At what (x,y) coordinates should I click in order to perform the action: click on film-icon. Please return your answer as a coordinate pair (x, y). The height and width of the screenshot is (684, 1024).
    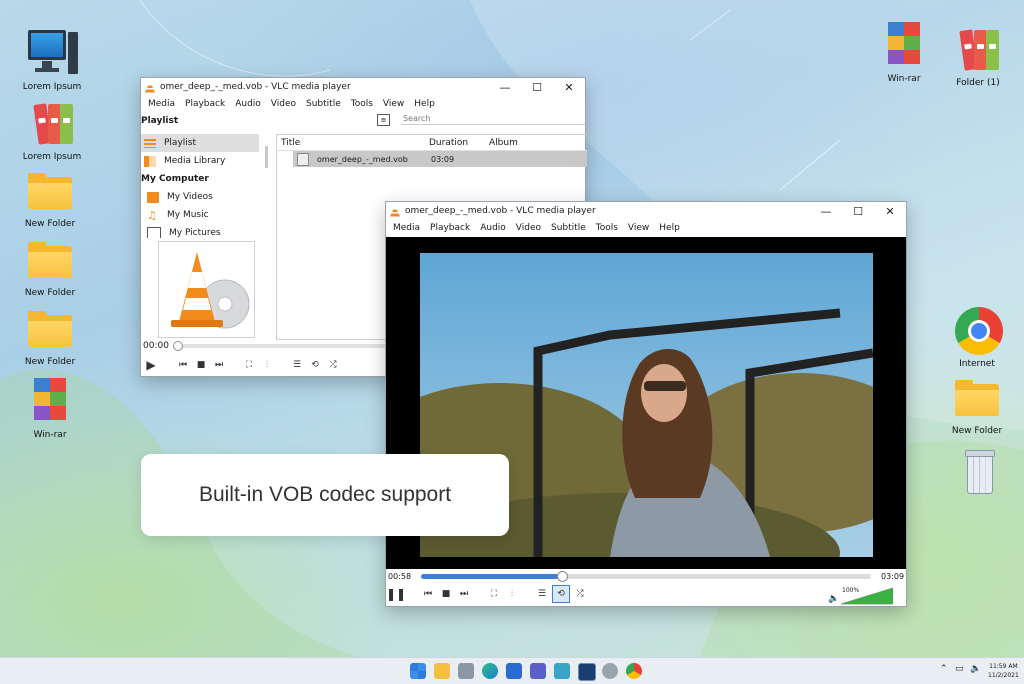
    Looking at the image, I should click on (153, 197).